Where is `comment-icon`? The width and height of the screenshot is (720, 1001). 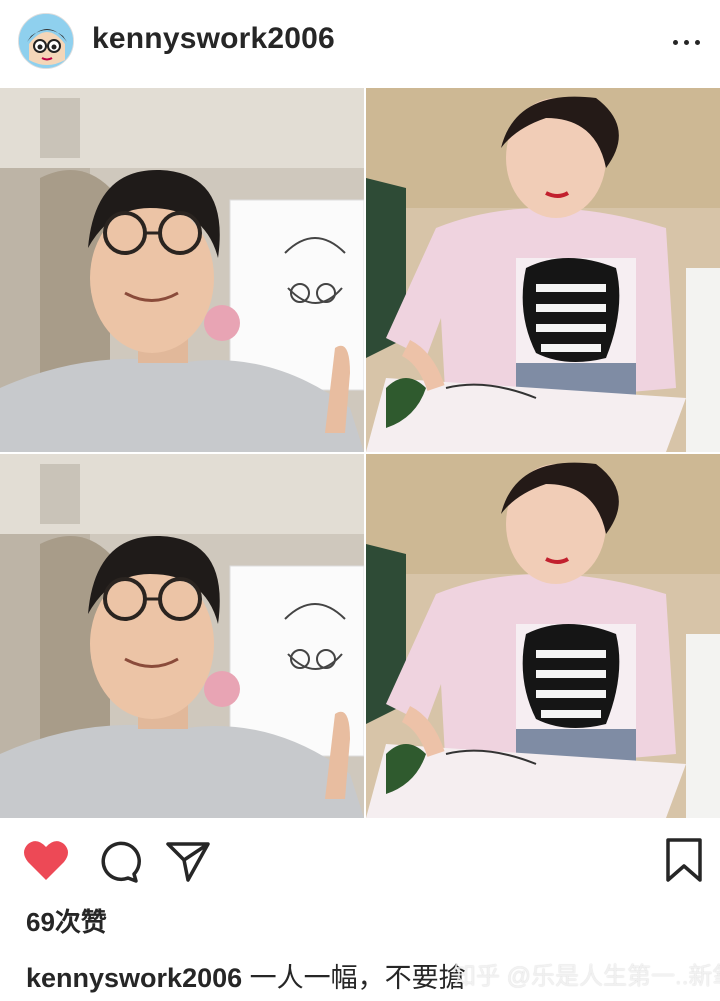
comment-icon is located at coordinates (121, 862).